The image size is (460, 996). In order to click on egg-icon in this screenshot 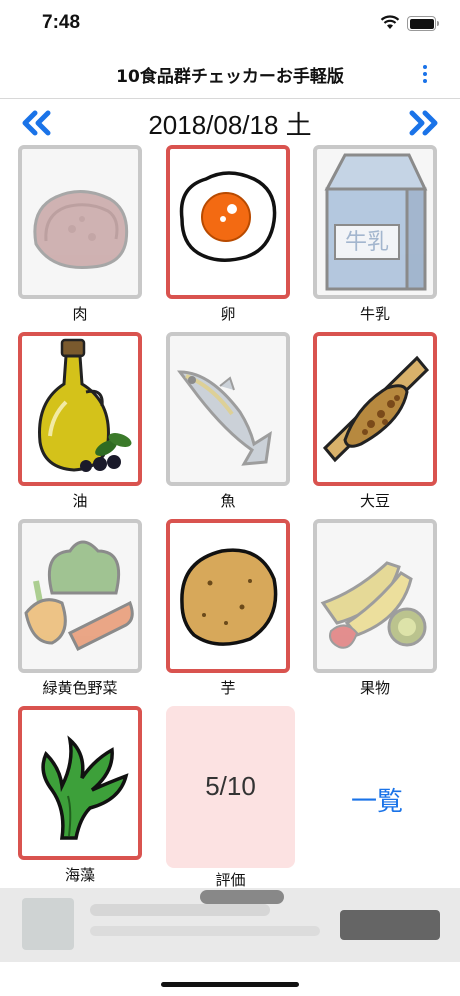, I will do `click(228, 216)`.